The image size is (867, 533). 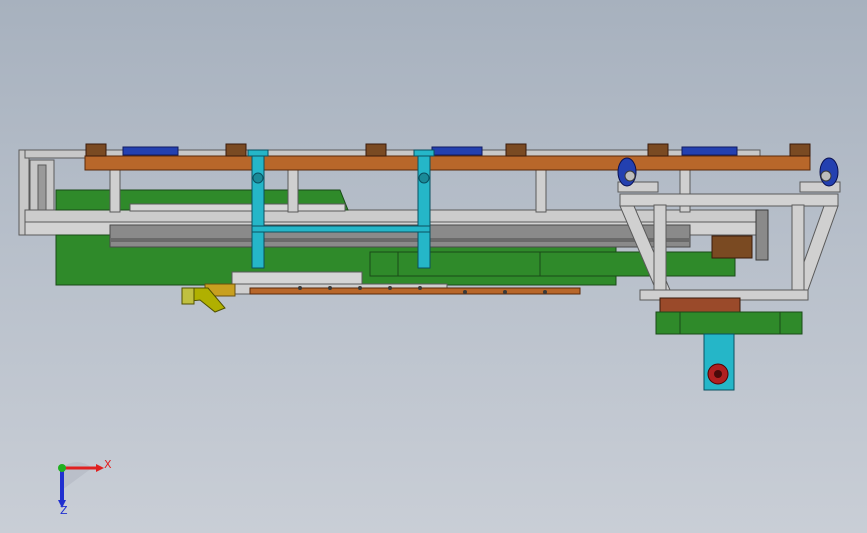 What do you see at coordinates (81, 485) in the screenshot?
I see `coordinate-triad-icon` at bounding box center [81, 485].